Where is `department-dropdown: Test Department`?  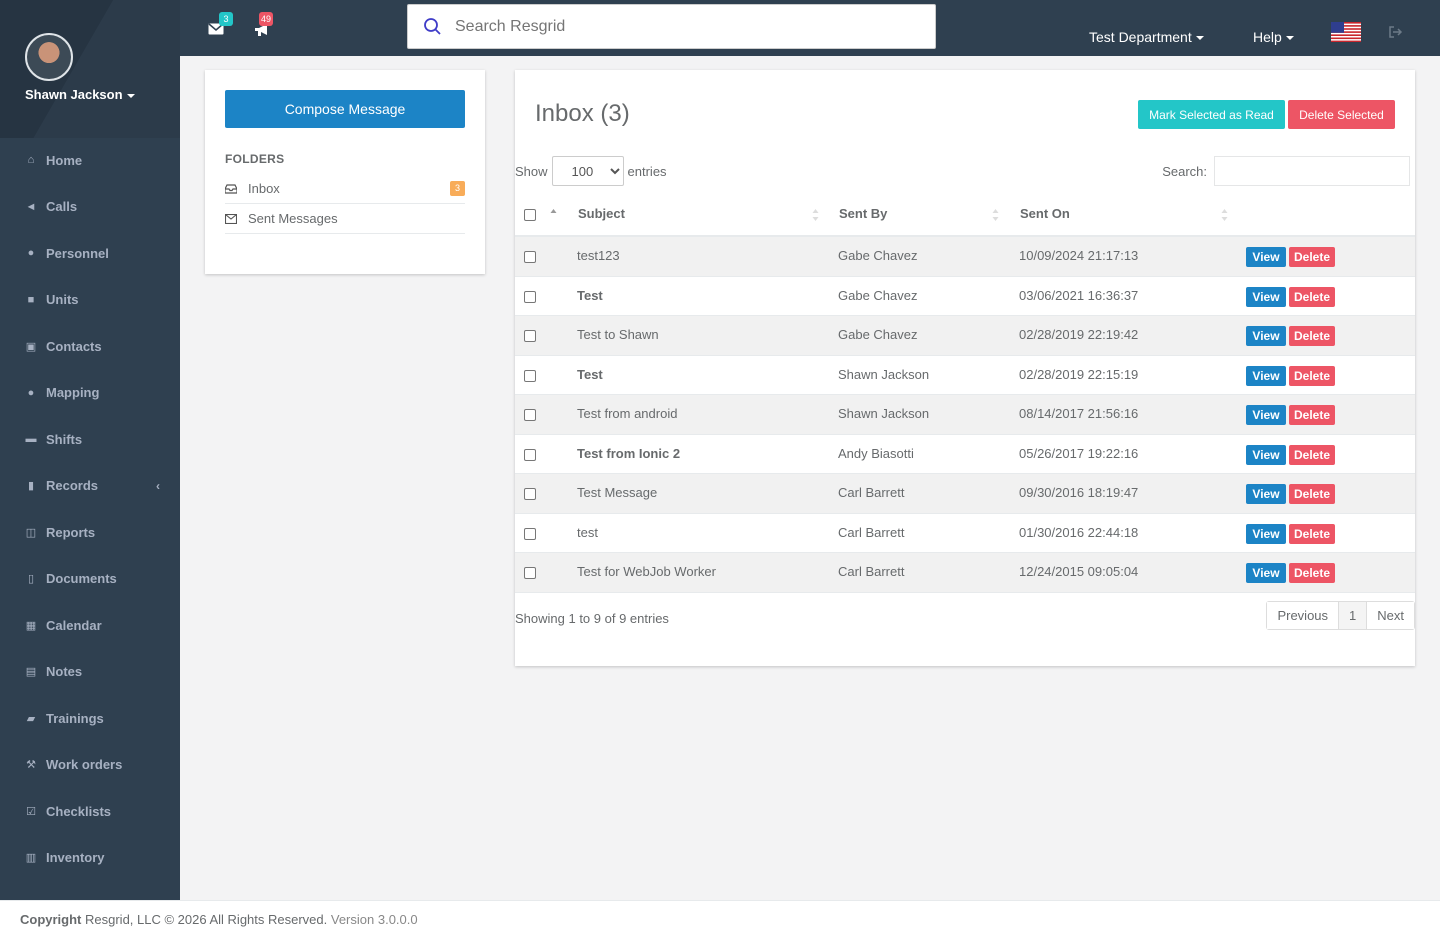
department-dropdown: Test Department is located at coordinates (1146, 37).